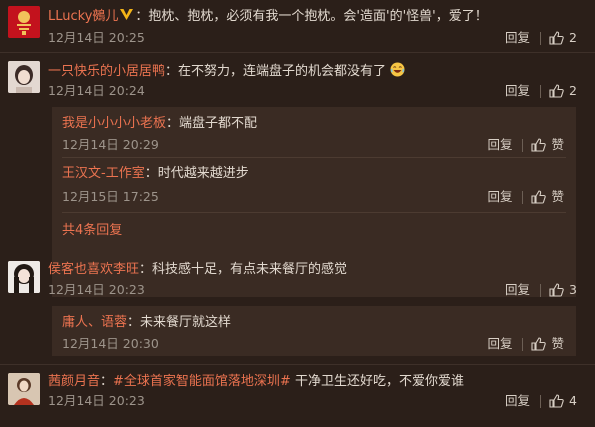  What do you see at coordinates (74, 381) in the screenshot?
I see `username-link: 茜颜月音` at bounding box center [74, 381].